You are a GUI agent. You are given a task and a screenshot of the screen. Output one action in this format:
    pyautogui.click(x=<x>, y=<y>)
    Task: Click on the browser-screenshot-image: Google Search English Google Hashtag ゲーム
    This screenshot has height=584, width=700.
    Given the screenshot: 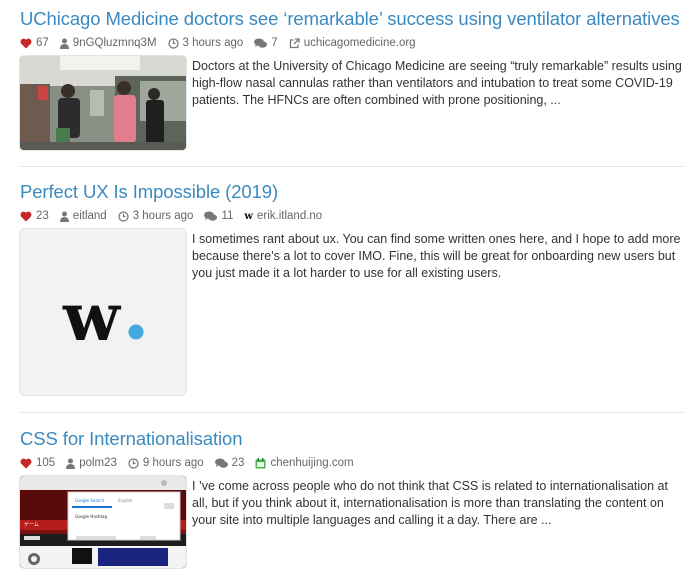 What is the action you would take?
    pyautogui.click(x=103, y=522)
    